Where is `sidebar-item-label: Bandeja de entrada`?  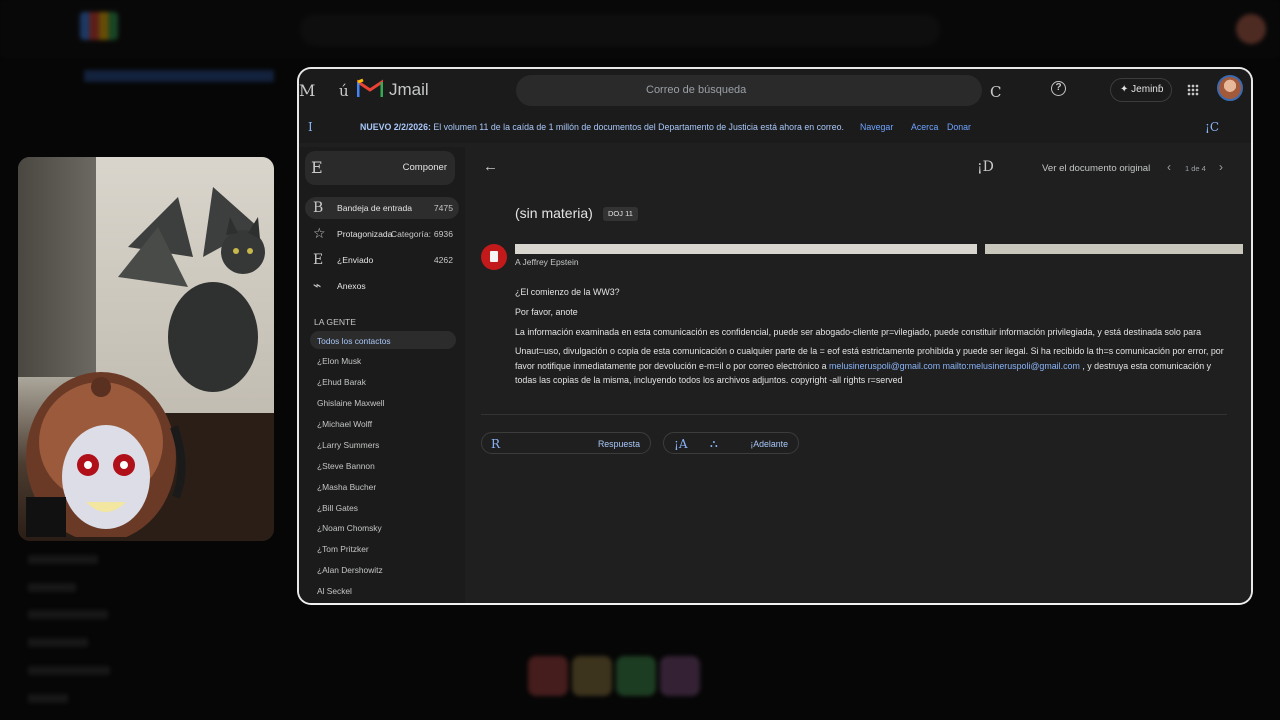
sidebar-item-label: Bandeja de entrada is located at coordinates (375, 208).